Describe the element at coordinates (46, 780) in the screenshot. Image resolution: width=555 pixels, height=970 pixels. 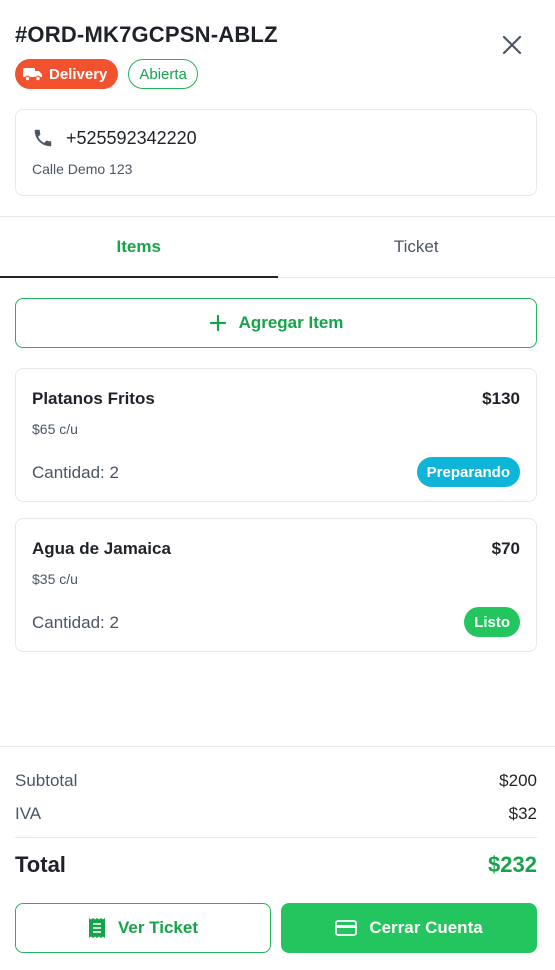
I see `subtotal-label: Subtotal` at that location.